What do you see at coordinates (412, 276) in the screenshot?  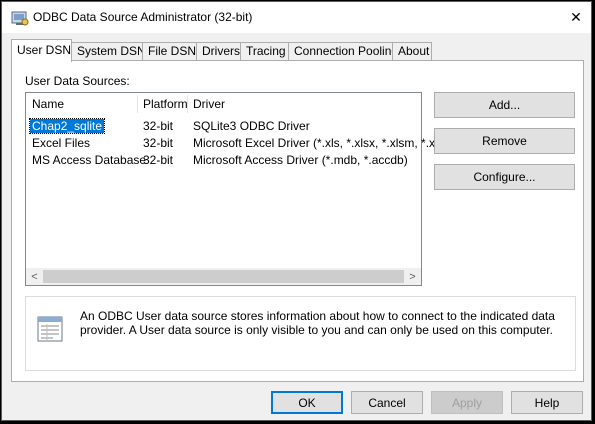 I see `scroll-right-icon: >` at bounding box center [412, 276].